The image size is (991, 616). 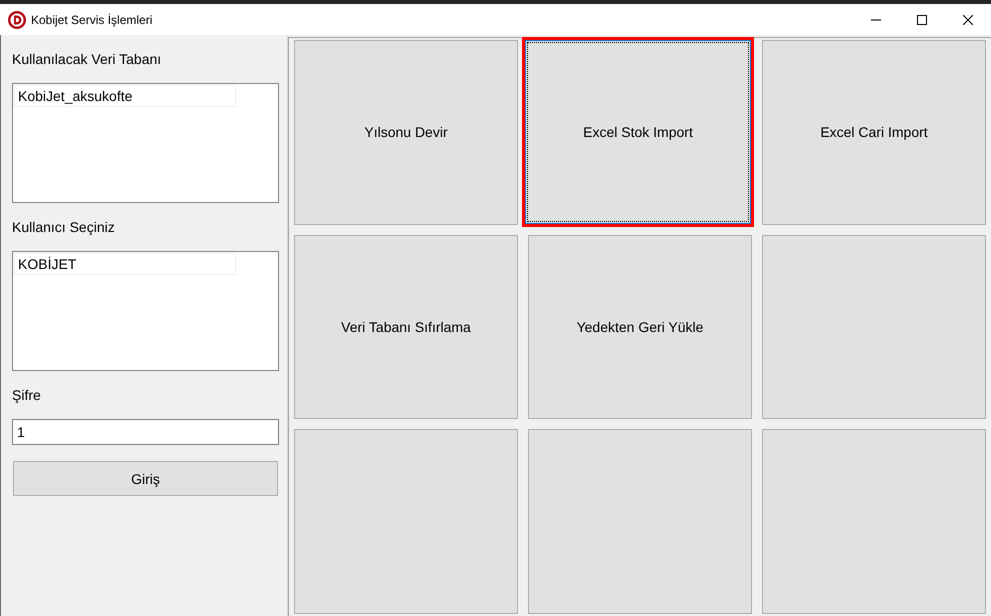 I want to click on list-item: KobiJet_aksukofte, so click(x=125, y=96).